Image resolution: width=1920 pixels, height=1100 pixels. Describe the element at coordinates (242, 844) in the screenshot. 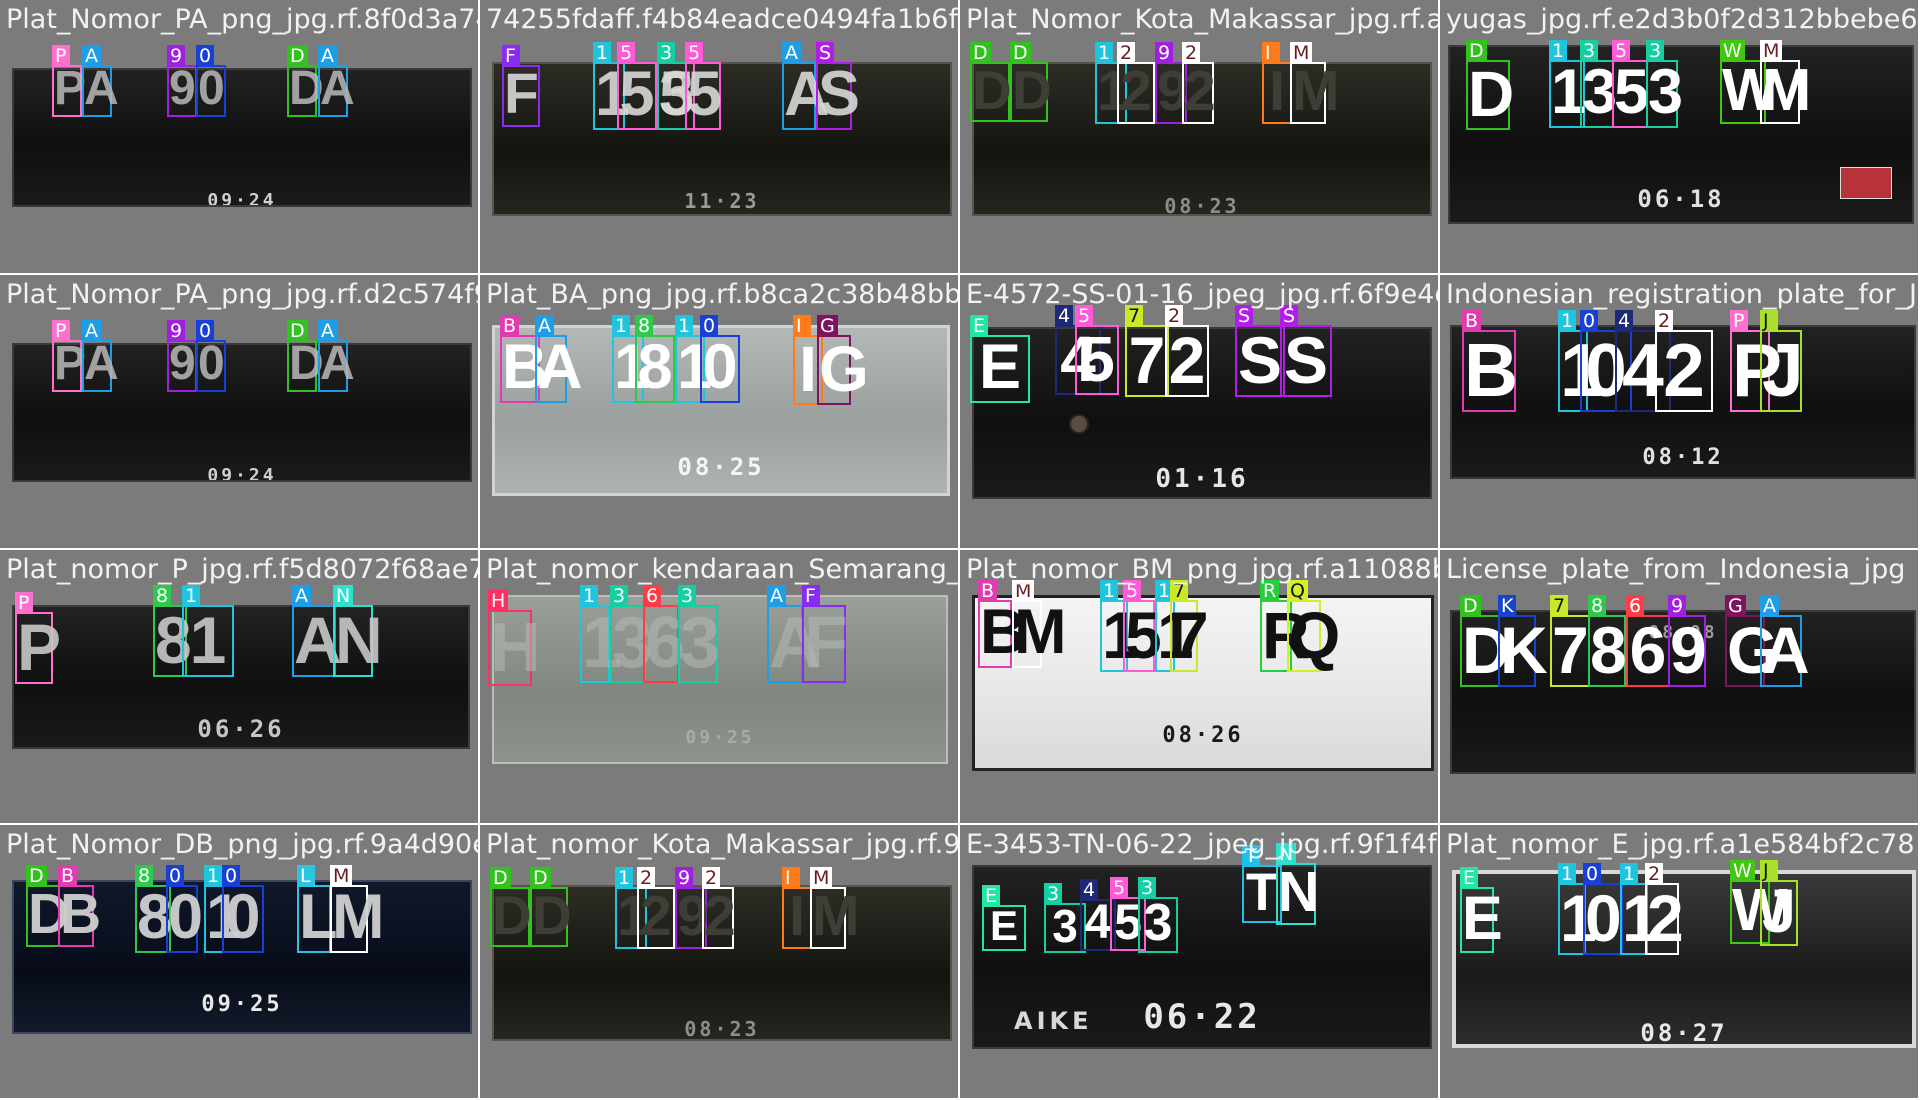

I see `image-filename: Plat_Nomor_DB_png_jpg.rf.9a4d90e4e90fec0` at that location.